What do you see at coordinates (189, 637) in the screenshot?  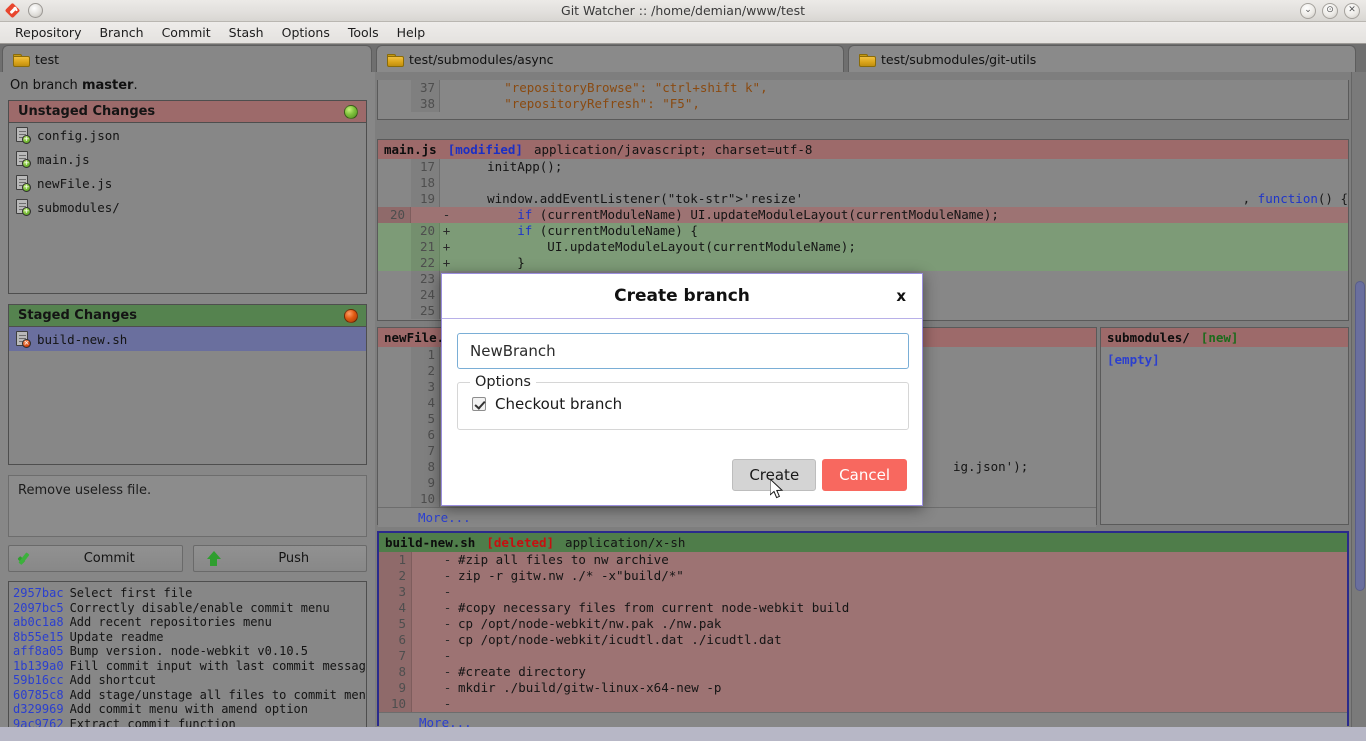 I see `commit-log-row: 8b55e15 Update readme` at bounding box center [189, 637].